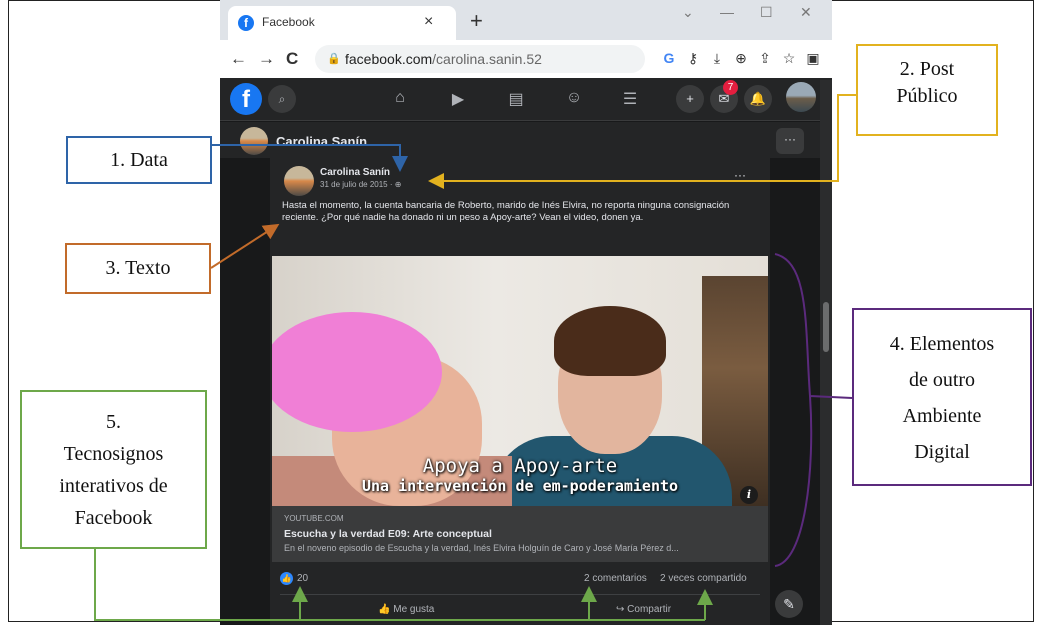 Image resolution: width=1042 pixels, height=625 pixels. What do you see at coordinates (138, 268) in the screenshot?
I see `annotation-text: 3. Texto` at bounding box center [138, 268].